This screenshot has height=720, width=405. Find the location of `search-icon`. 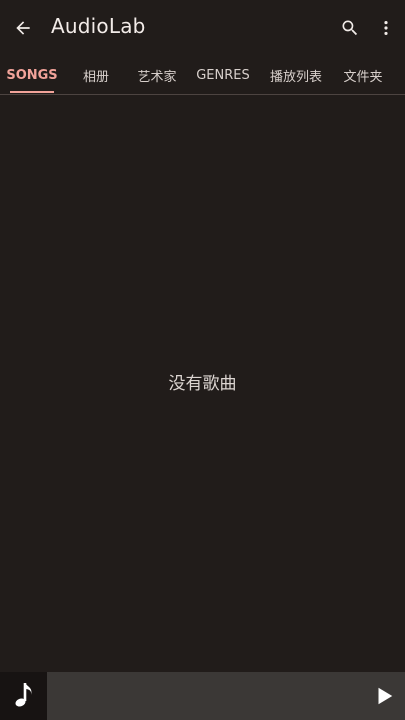

search-icon is located at coordinates (350, 28).